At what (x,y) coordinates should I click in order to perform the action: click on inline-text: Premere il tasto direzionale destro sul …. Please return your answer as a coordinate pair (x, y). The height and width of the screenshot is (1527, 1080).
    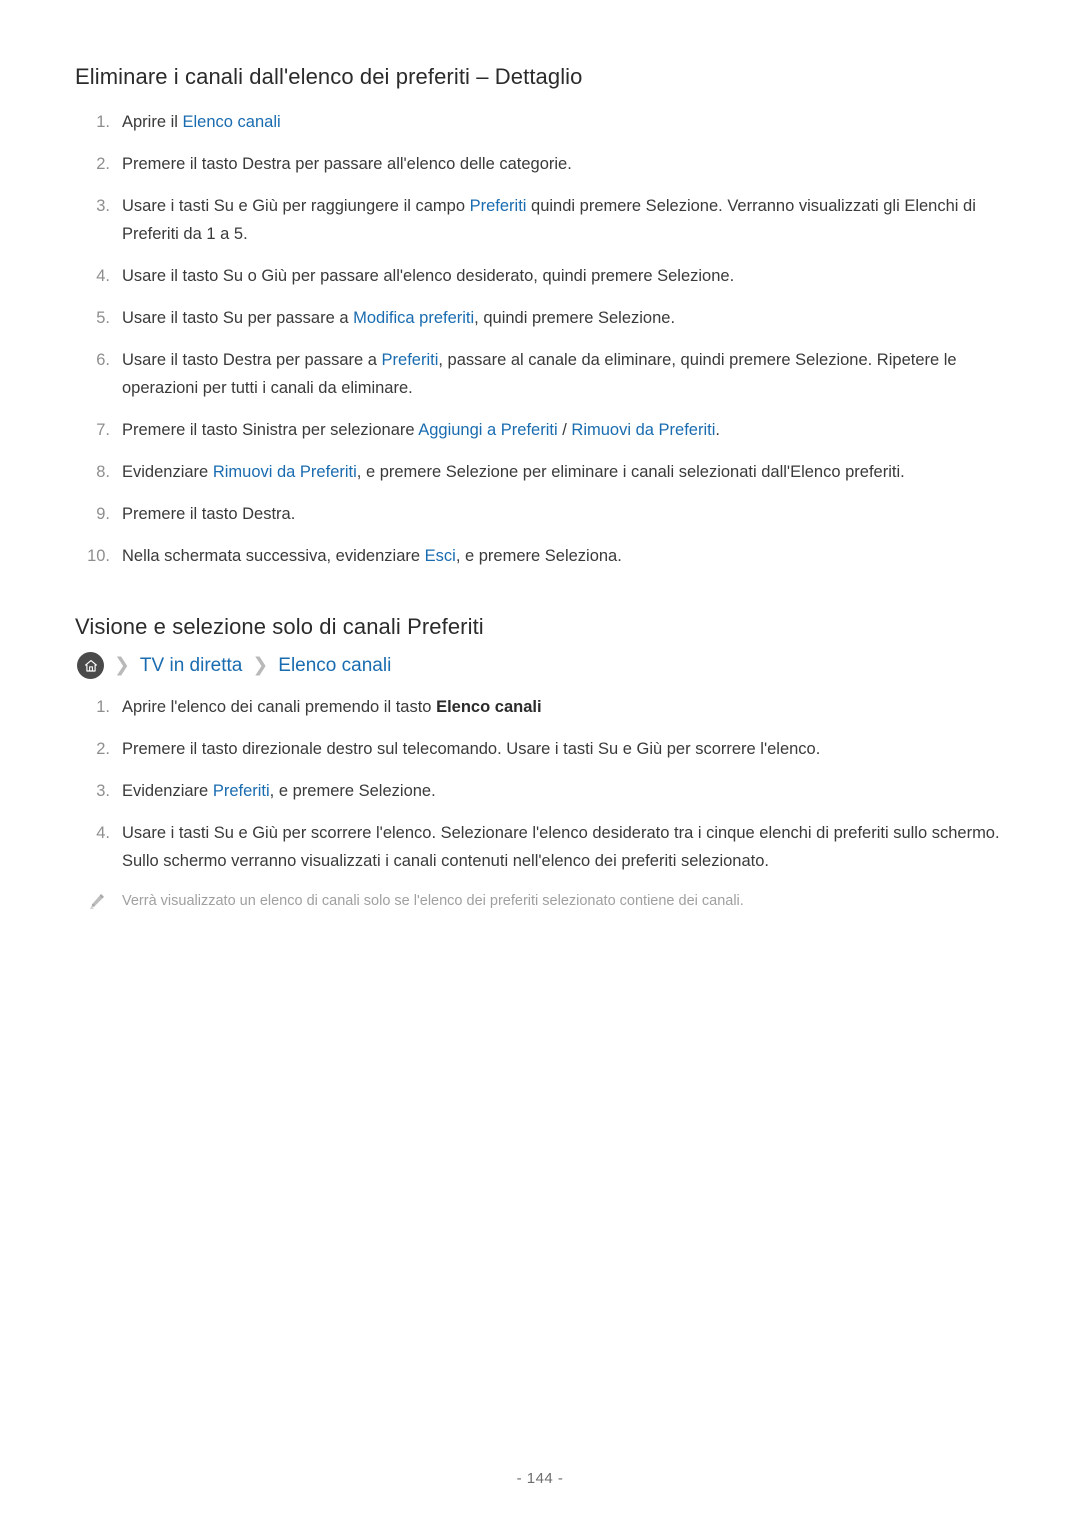
    Looking at the image, I should click on (471, 749).